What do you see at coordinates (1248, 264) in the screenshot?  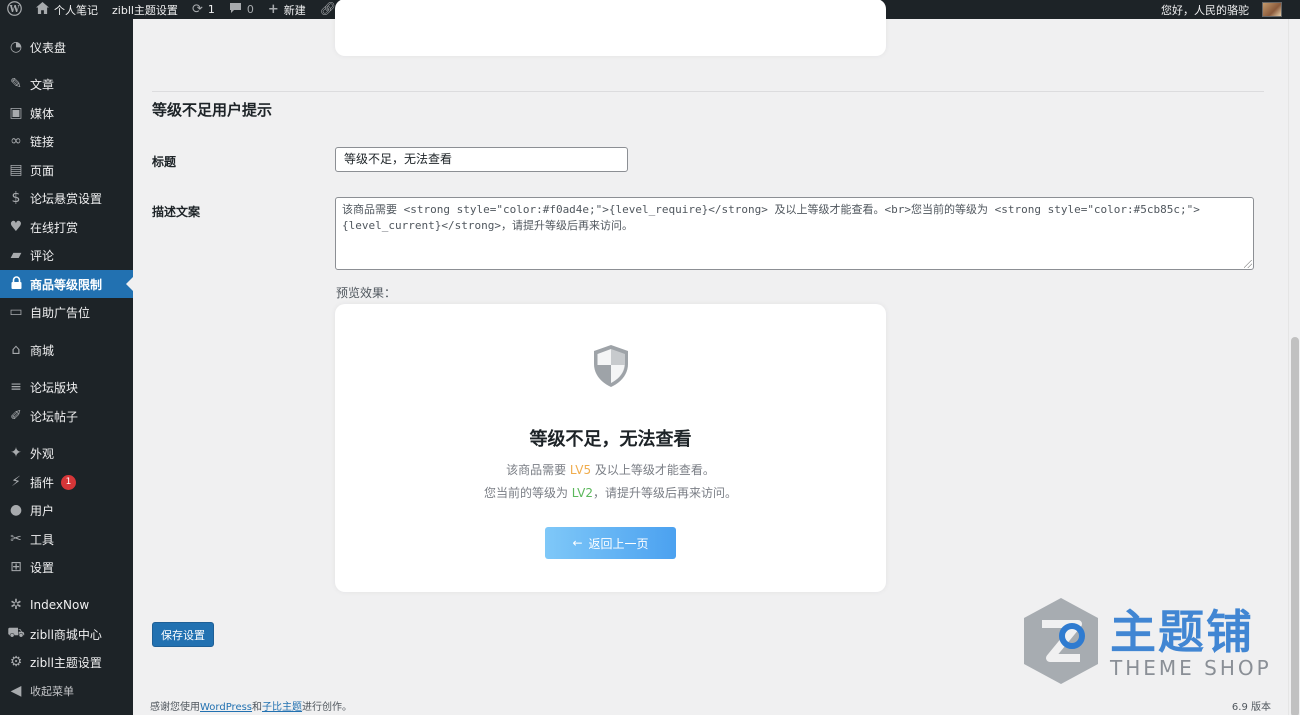 I see `resize-handle` at bounding box center [1248, 264].